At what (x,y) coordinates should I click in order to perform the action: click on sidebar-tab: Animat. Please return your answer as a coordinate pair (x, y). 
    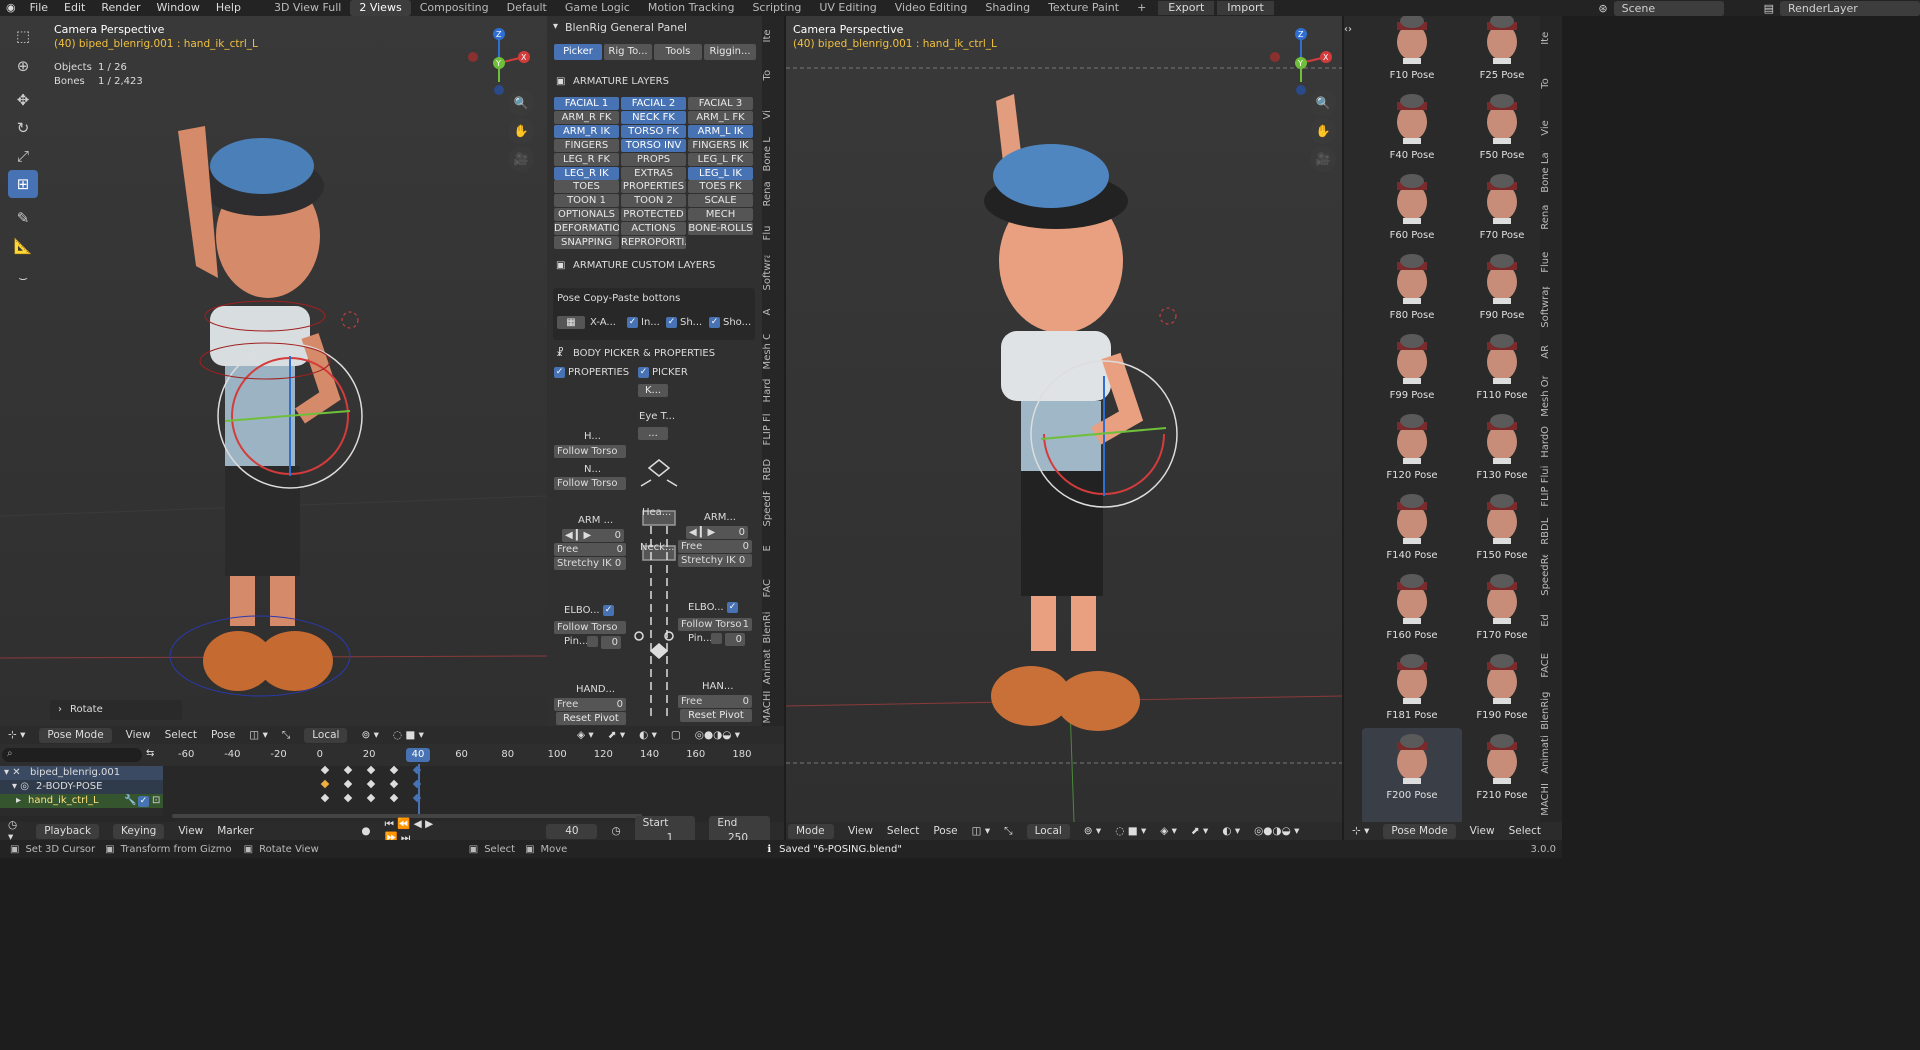
    Looking at the image, I should click on (773, 666).